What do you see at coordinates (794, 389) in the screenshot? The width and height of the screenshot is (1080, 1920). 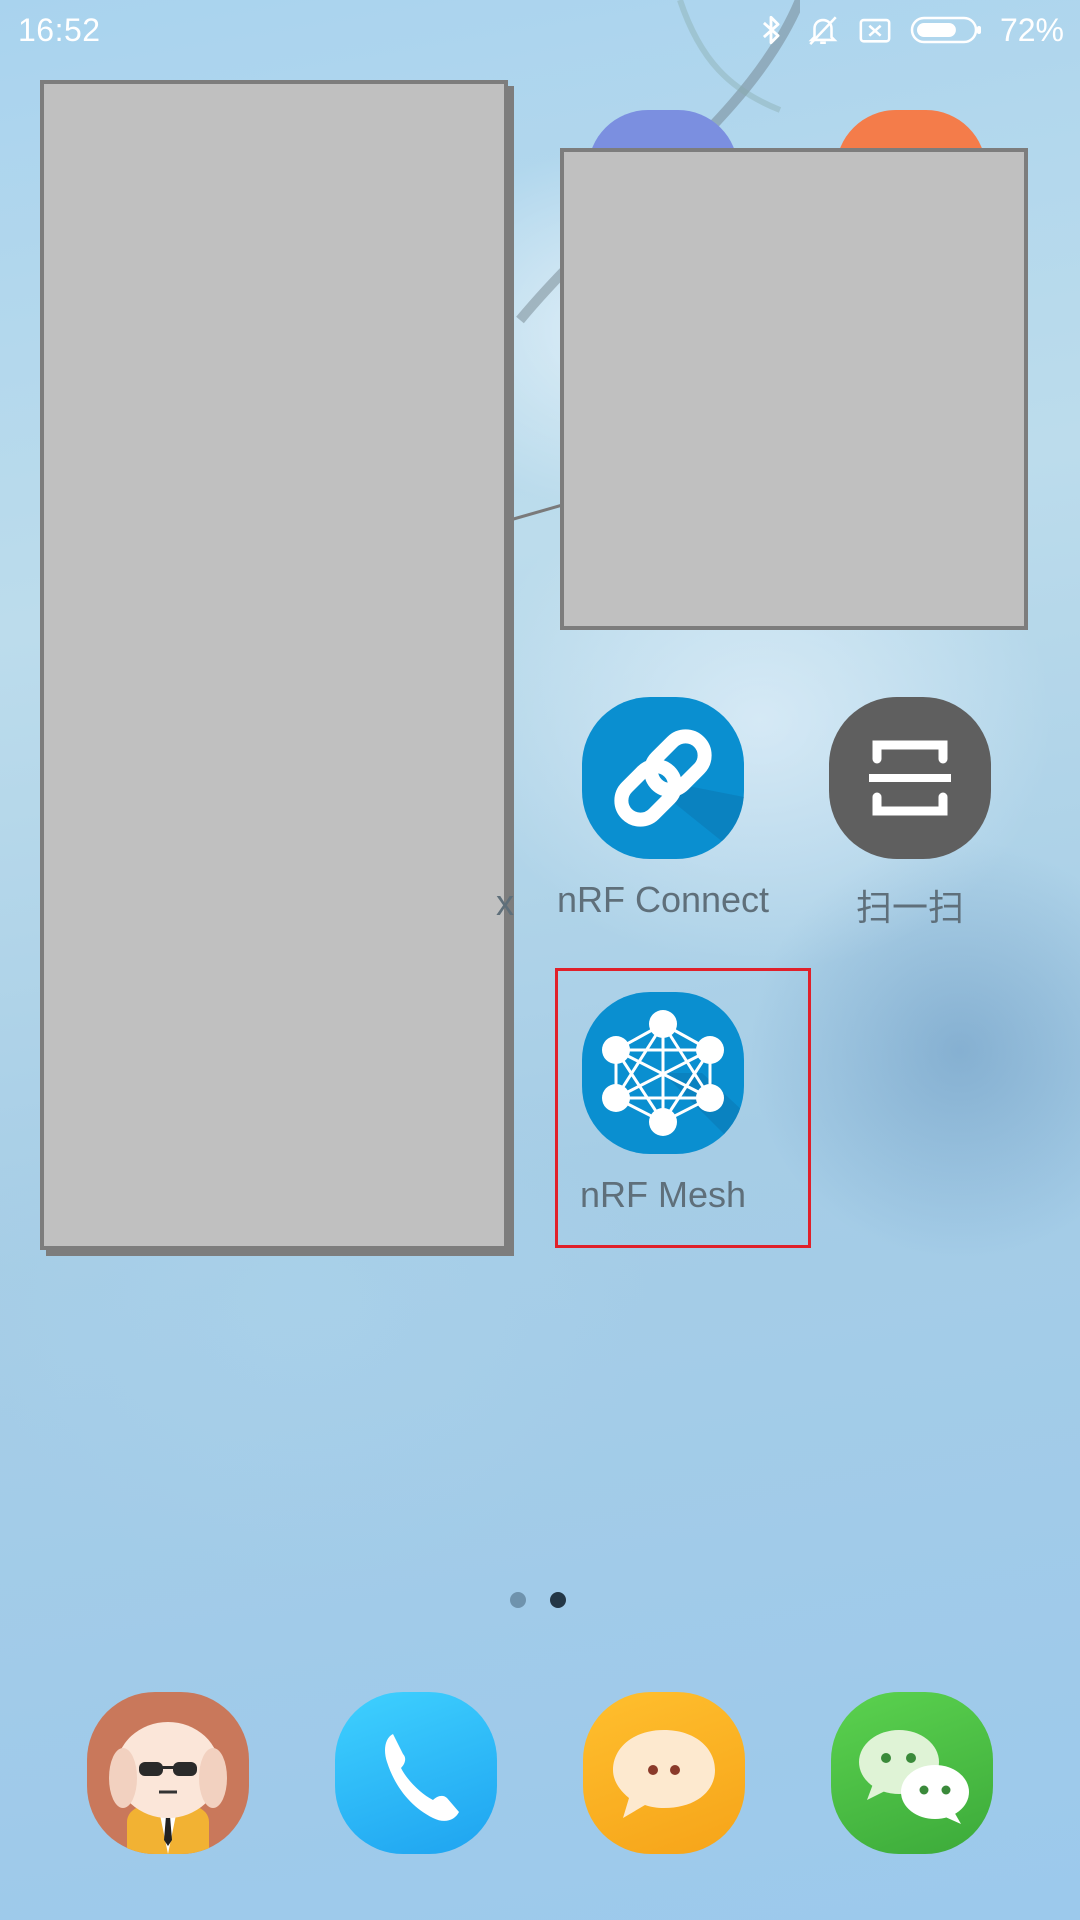 I see `redacted-area` at bounding box center [794, 389].